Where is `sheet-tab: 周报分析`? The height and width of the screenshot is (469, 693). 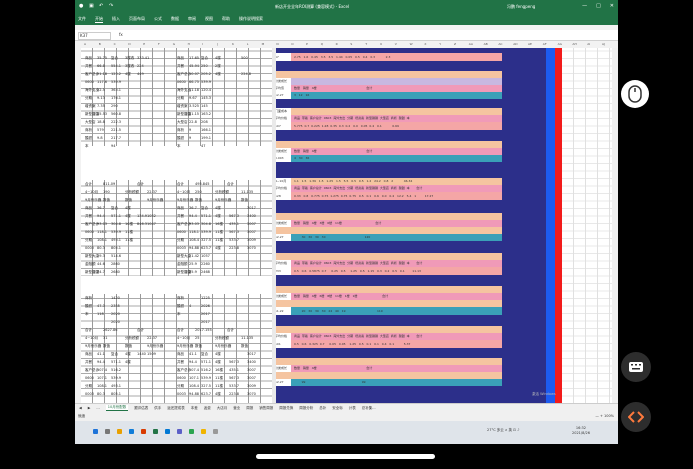 sheet-tab: 周报分析 is located at coordinates (306, 408).